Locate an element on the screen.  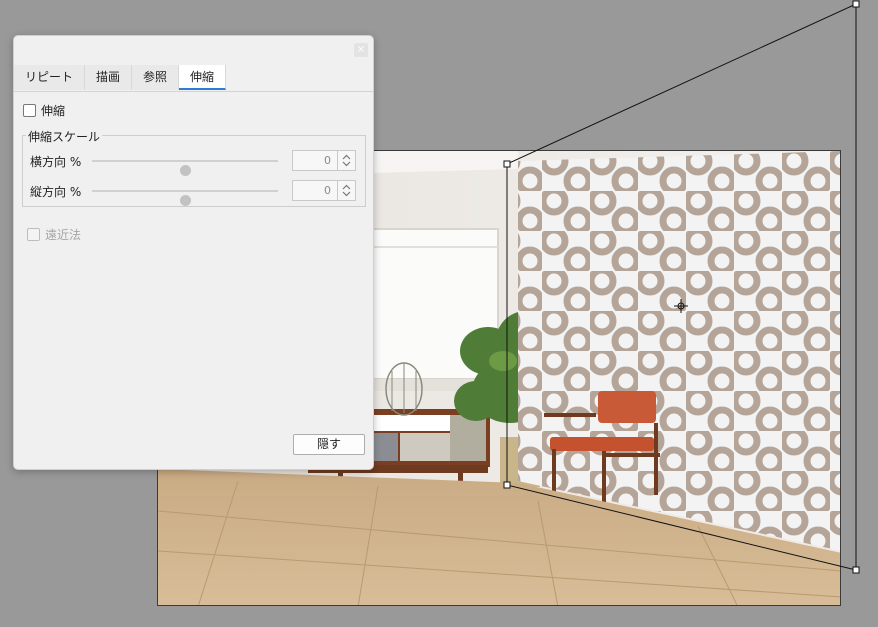
close-icon: × is located at coordinates (361, 50).